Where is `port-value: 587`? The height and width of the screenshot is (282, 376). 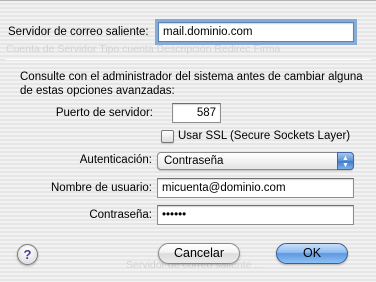 port-value: 587 is located at coordinates (206, 113).